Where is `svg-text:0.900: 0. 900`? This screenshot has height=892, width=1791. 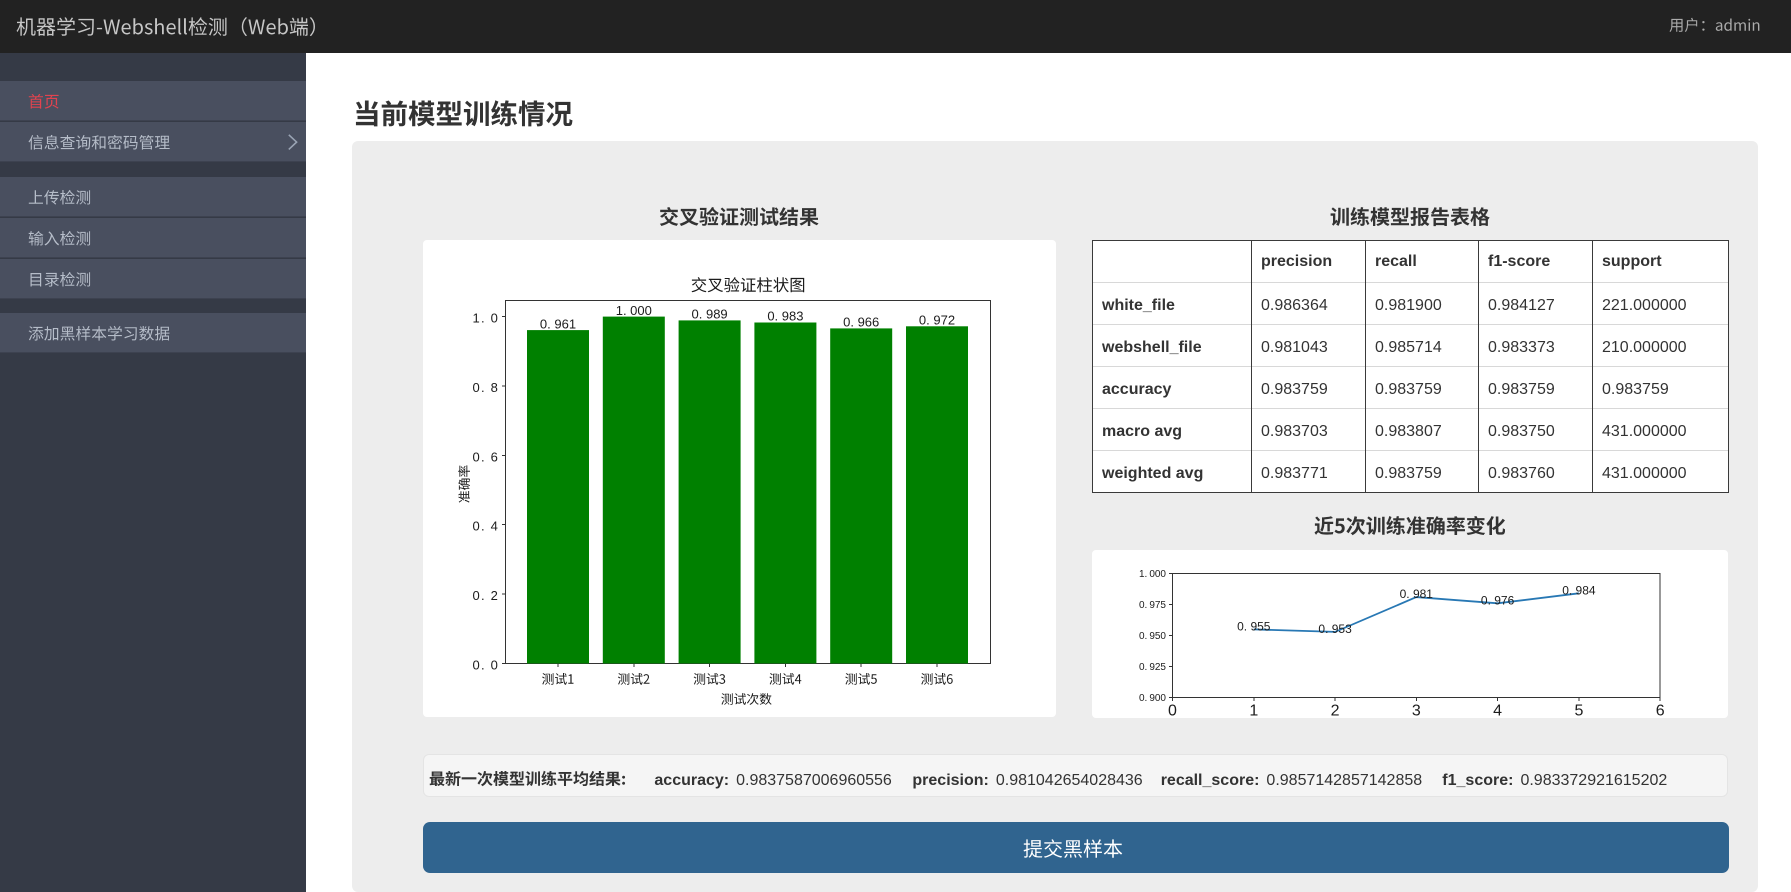 svg-text:0.900: 0. 900 is located at coordinates (1152, 698).